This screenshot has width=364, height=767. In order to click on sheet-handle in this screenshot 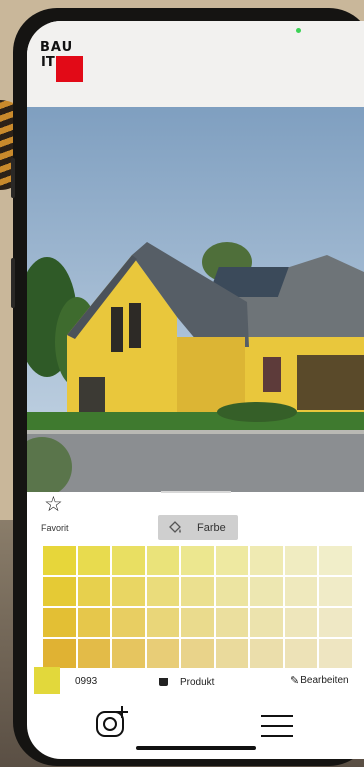, I will do `click(196, 492)`.